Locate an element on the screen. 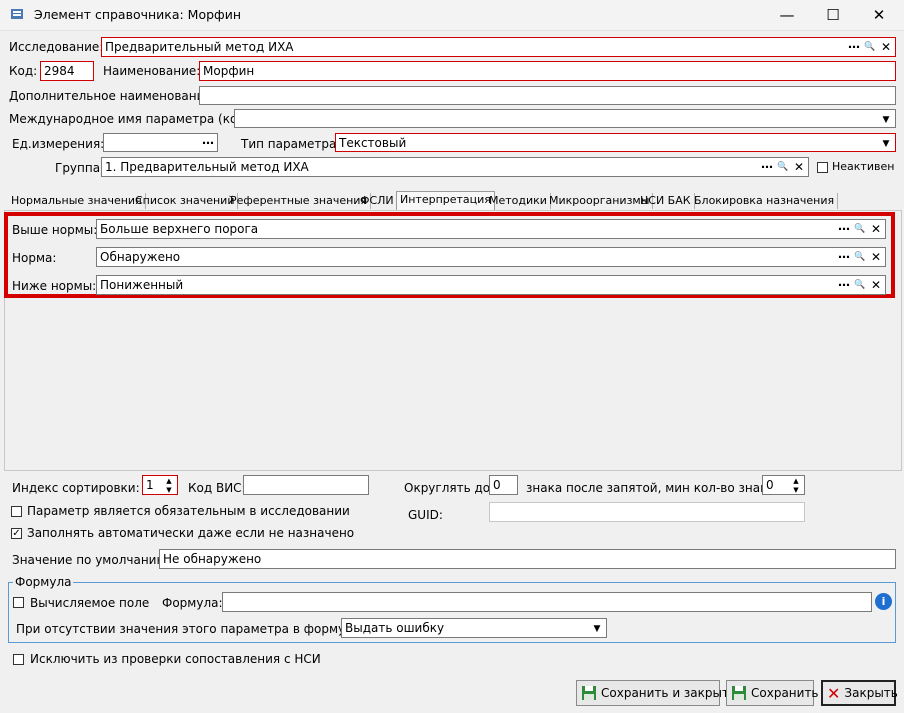 The width and height of the screenshot is (904, 713). tab-methods: Методики is located at coordinates (518, 201).